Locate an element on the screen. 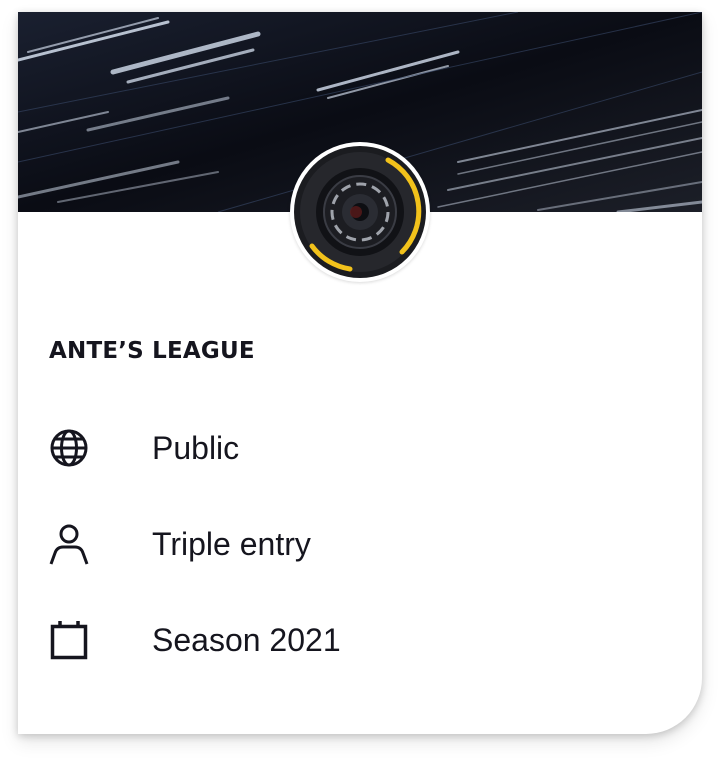 This screenshot has width=720, height=758. detail-row-visibility: Public is located at coordinates (143, 448).